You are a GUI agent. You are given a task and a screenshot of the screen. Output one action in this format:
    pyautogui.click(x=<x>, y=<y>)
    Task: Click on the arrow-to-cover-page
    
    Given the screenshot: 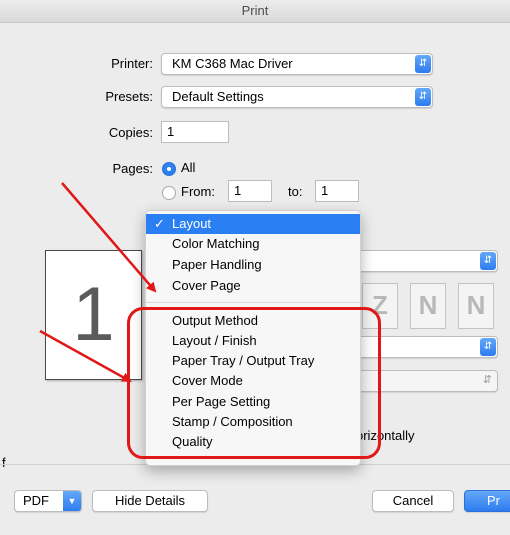 What is the action you would take?
    pyautogui.click(x=109, y=237)
    